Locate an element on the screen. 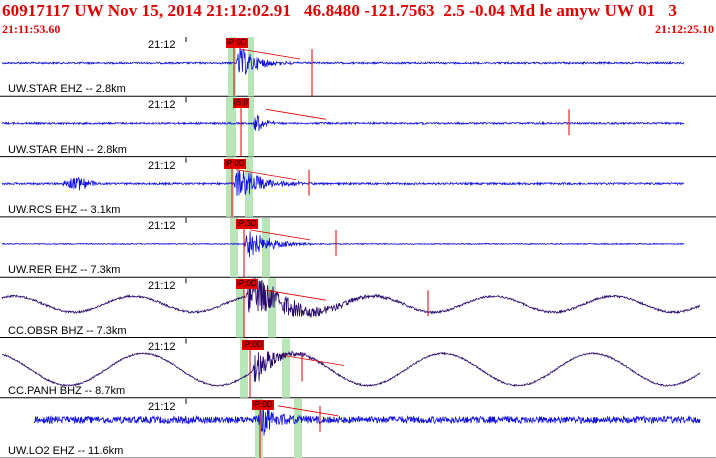  window-start-time: 21:11:53.60 is located at coordinates (31, 29).